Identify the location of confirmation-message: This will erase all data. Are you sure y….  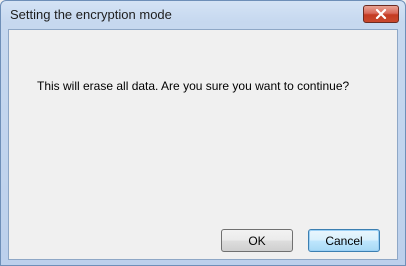
(193, 86).